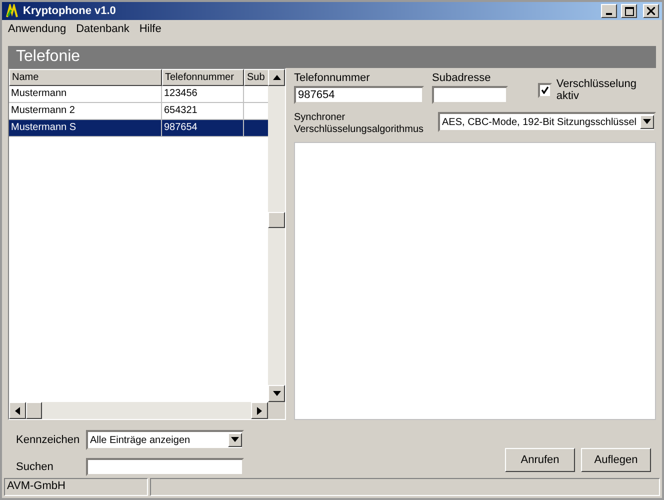 Image resolution: width=664 pixels, height=500 pixels. Describe the element at coordinates (276, 235) in the screenshot. I see `vertical-scrollbar` at that location.